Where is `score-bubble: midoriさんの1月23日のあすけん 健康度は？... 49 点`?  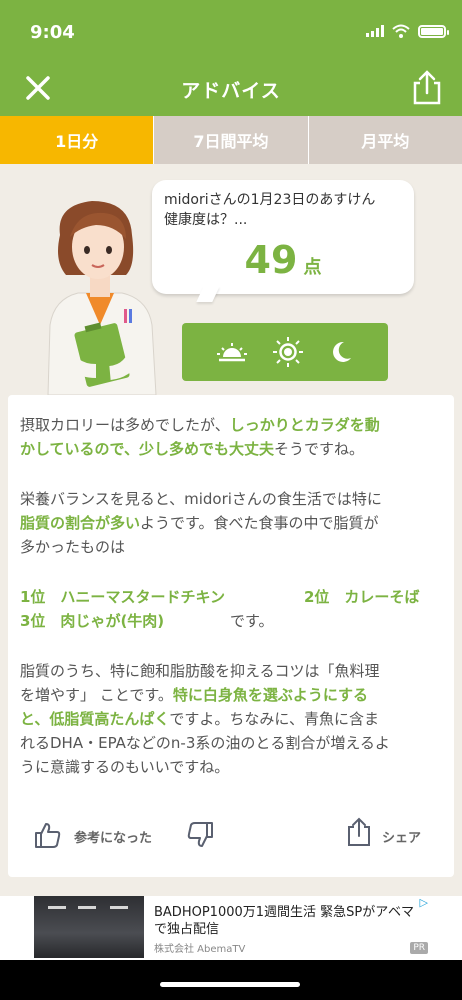
score-bubble: midoriさんの1月23日のあすけん 健康度は？... 49 点 is located at coordinates (283, 237).